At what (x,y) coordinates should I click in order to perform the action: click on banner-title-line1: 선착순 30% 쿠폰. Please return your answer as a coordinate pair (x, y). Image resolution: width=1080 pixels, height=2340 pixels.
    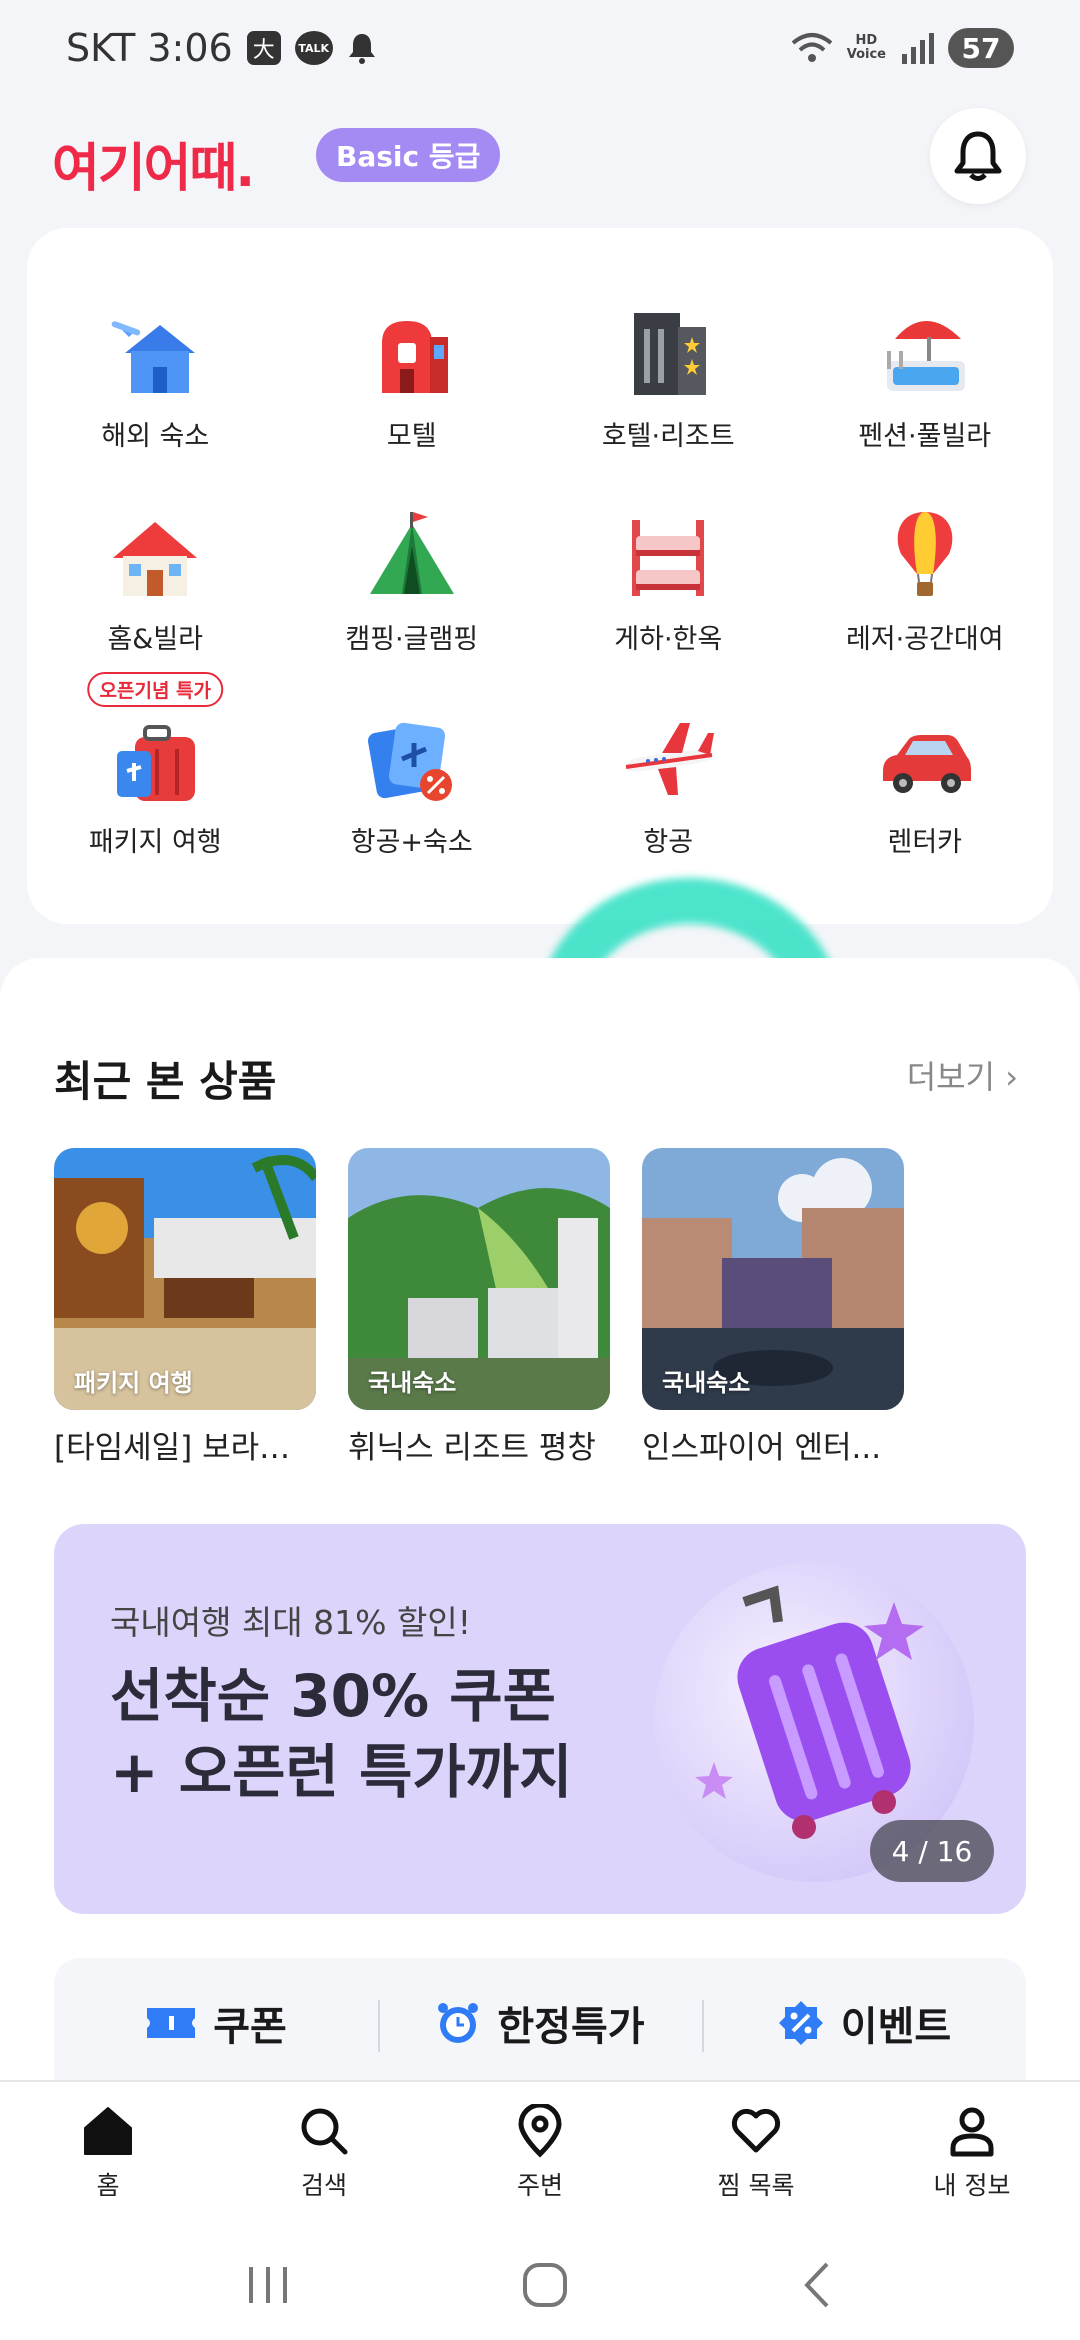
    Looking at the image, I should click on (333, 1696).